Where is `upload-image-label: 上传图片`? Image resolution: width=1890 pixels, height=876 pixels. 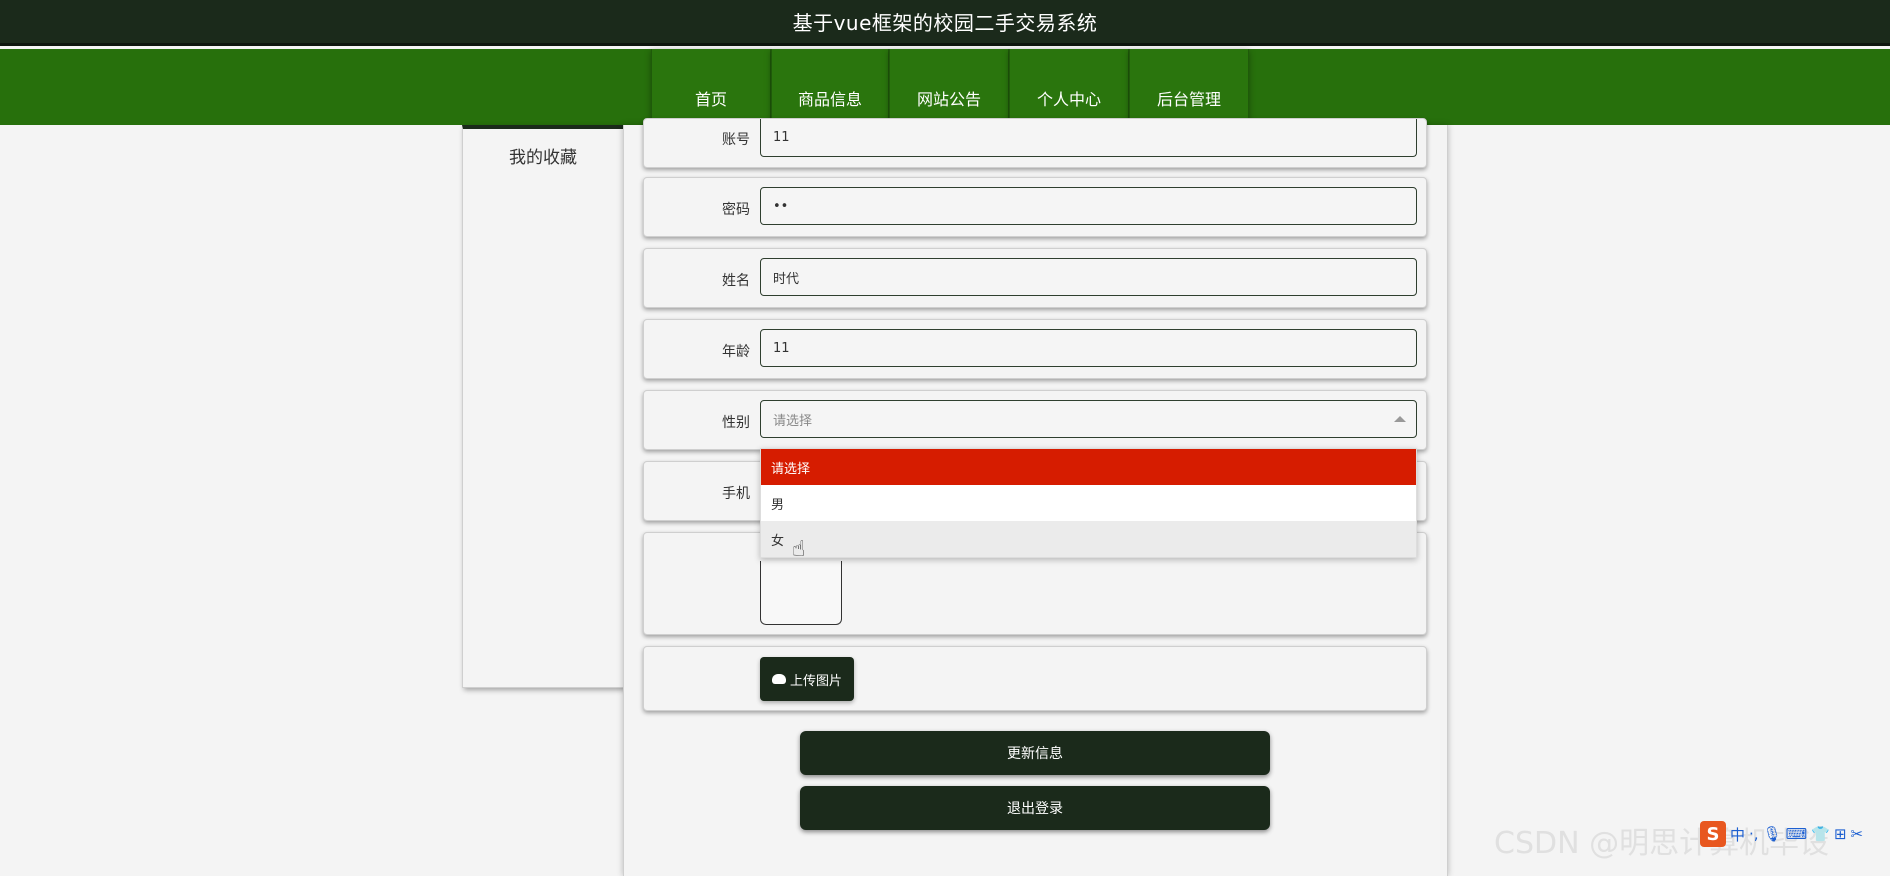 upload-image-label: 上传图片 is located at coordinates (815, 681).